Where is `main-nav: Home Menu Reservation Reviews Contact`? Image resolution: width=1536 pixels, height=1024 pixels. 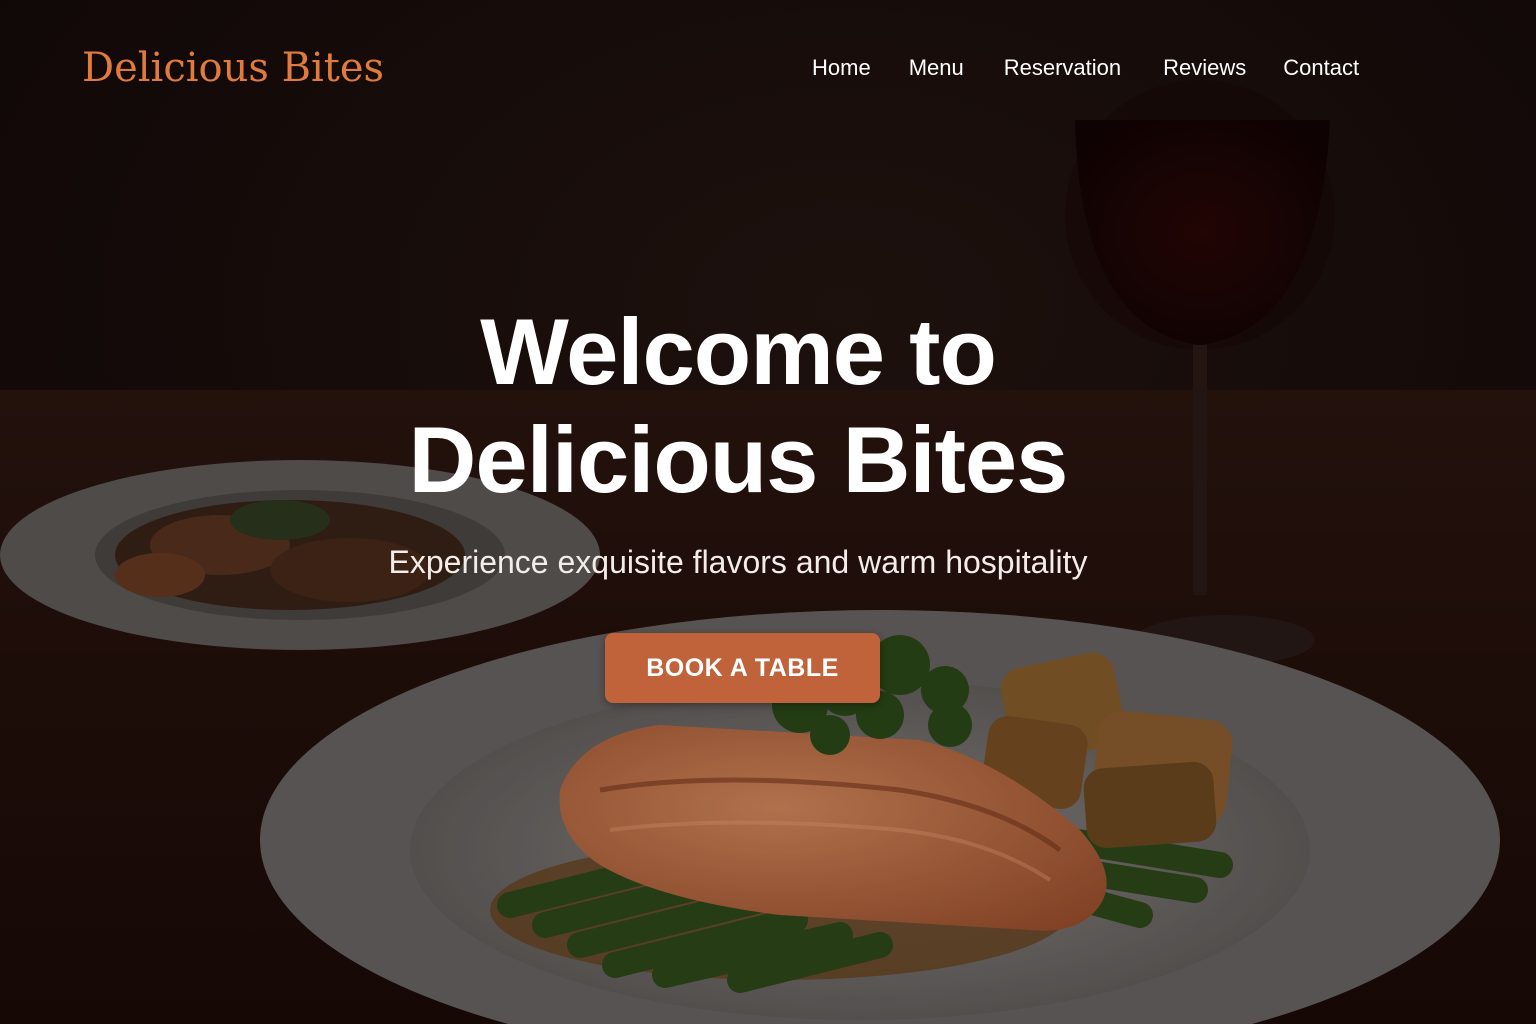
main-nav: Home Menu Reservation Reviews Contact is located at coordinates (1085, 68).